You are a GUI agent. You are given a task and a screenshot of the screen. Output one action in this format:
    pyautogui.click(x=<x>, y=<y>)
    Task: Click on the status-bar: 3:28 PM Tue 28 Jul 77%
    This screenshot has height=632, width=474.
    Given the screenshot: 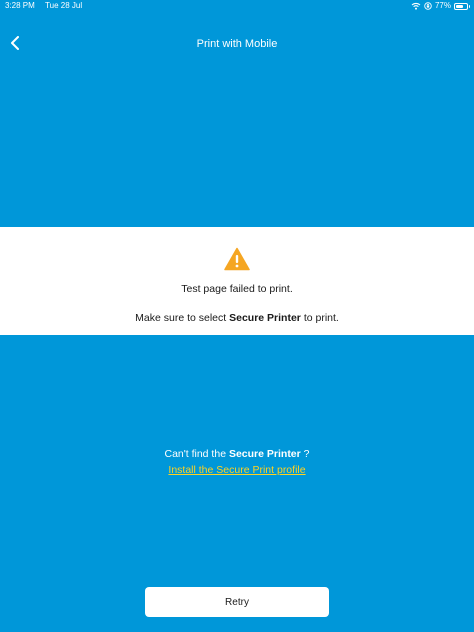 What is the action you would take?
    pyautogui.click(x=237, y=7)
    